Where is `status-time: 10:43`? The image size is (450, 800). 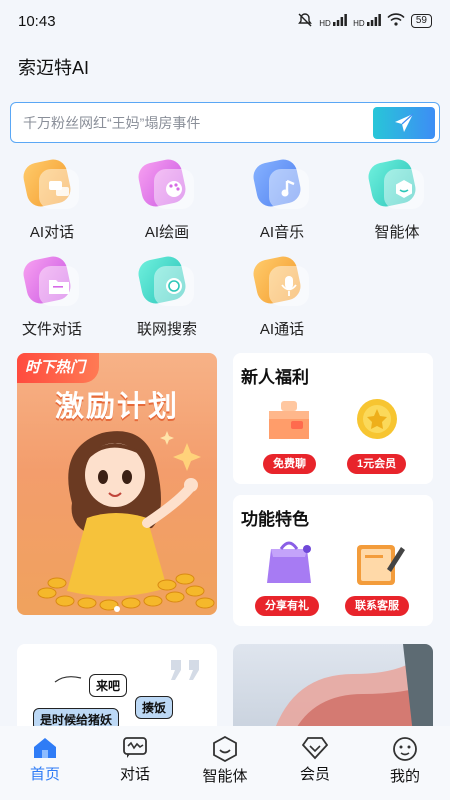
status-time: 10:43 is located at coordinates (37, 21).